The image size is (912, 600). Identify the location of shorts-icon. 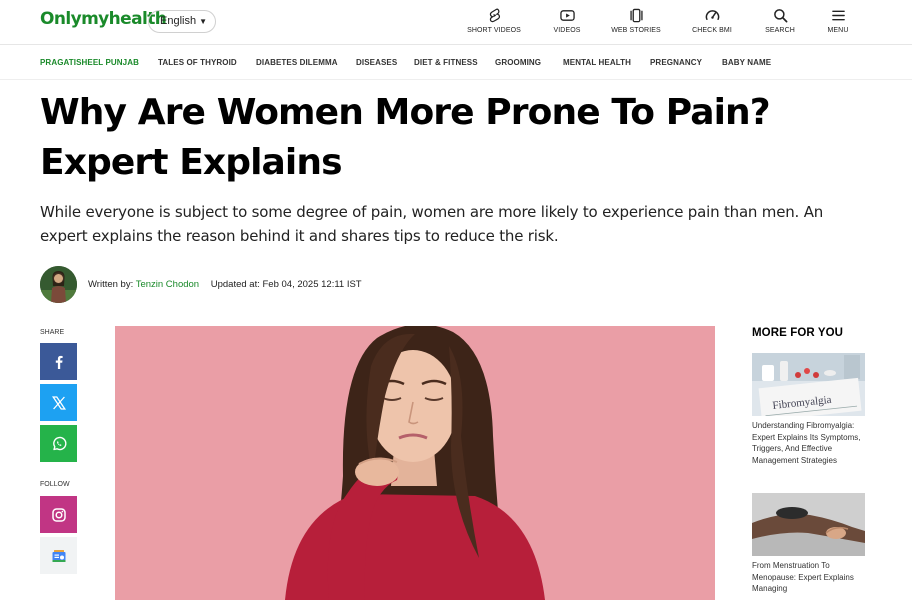
(494, 15).